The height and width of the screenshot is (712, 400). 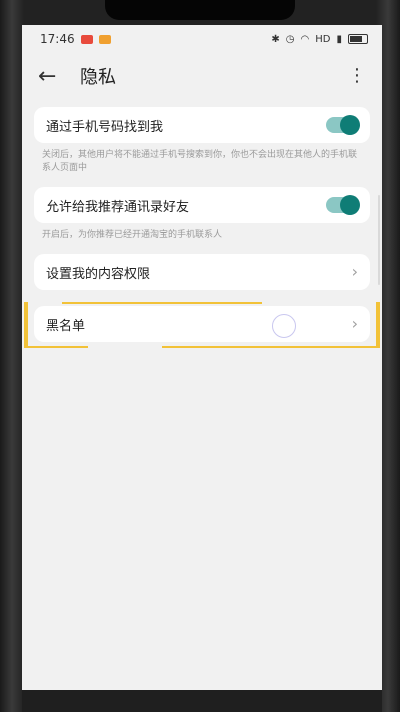 What do you see at coordinates (98, 77) in the screenshot?
I see `page-title: 隐私` at bounding box center [98, 77].